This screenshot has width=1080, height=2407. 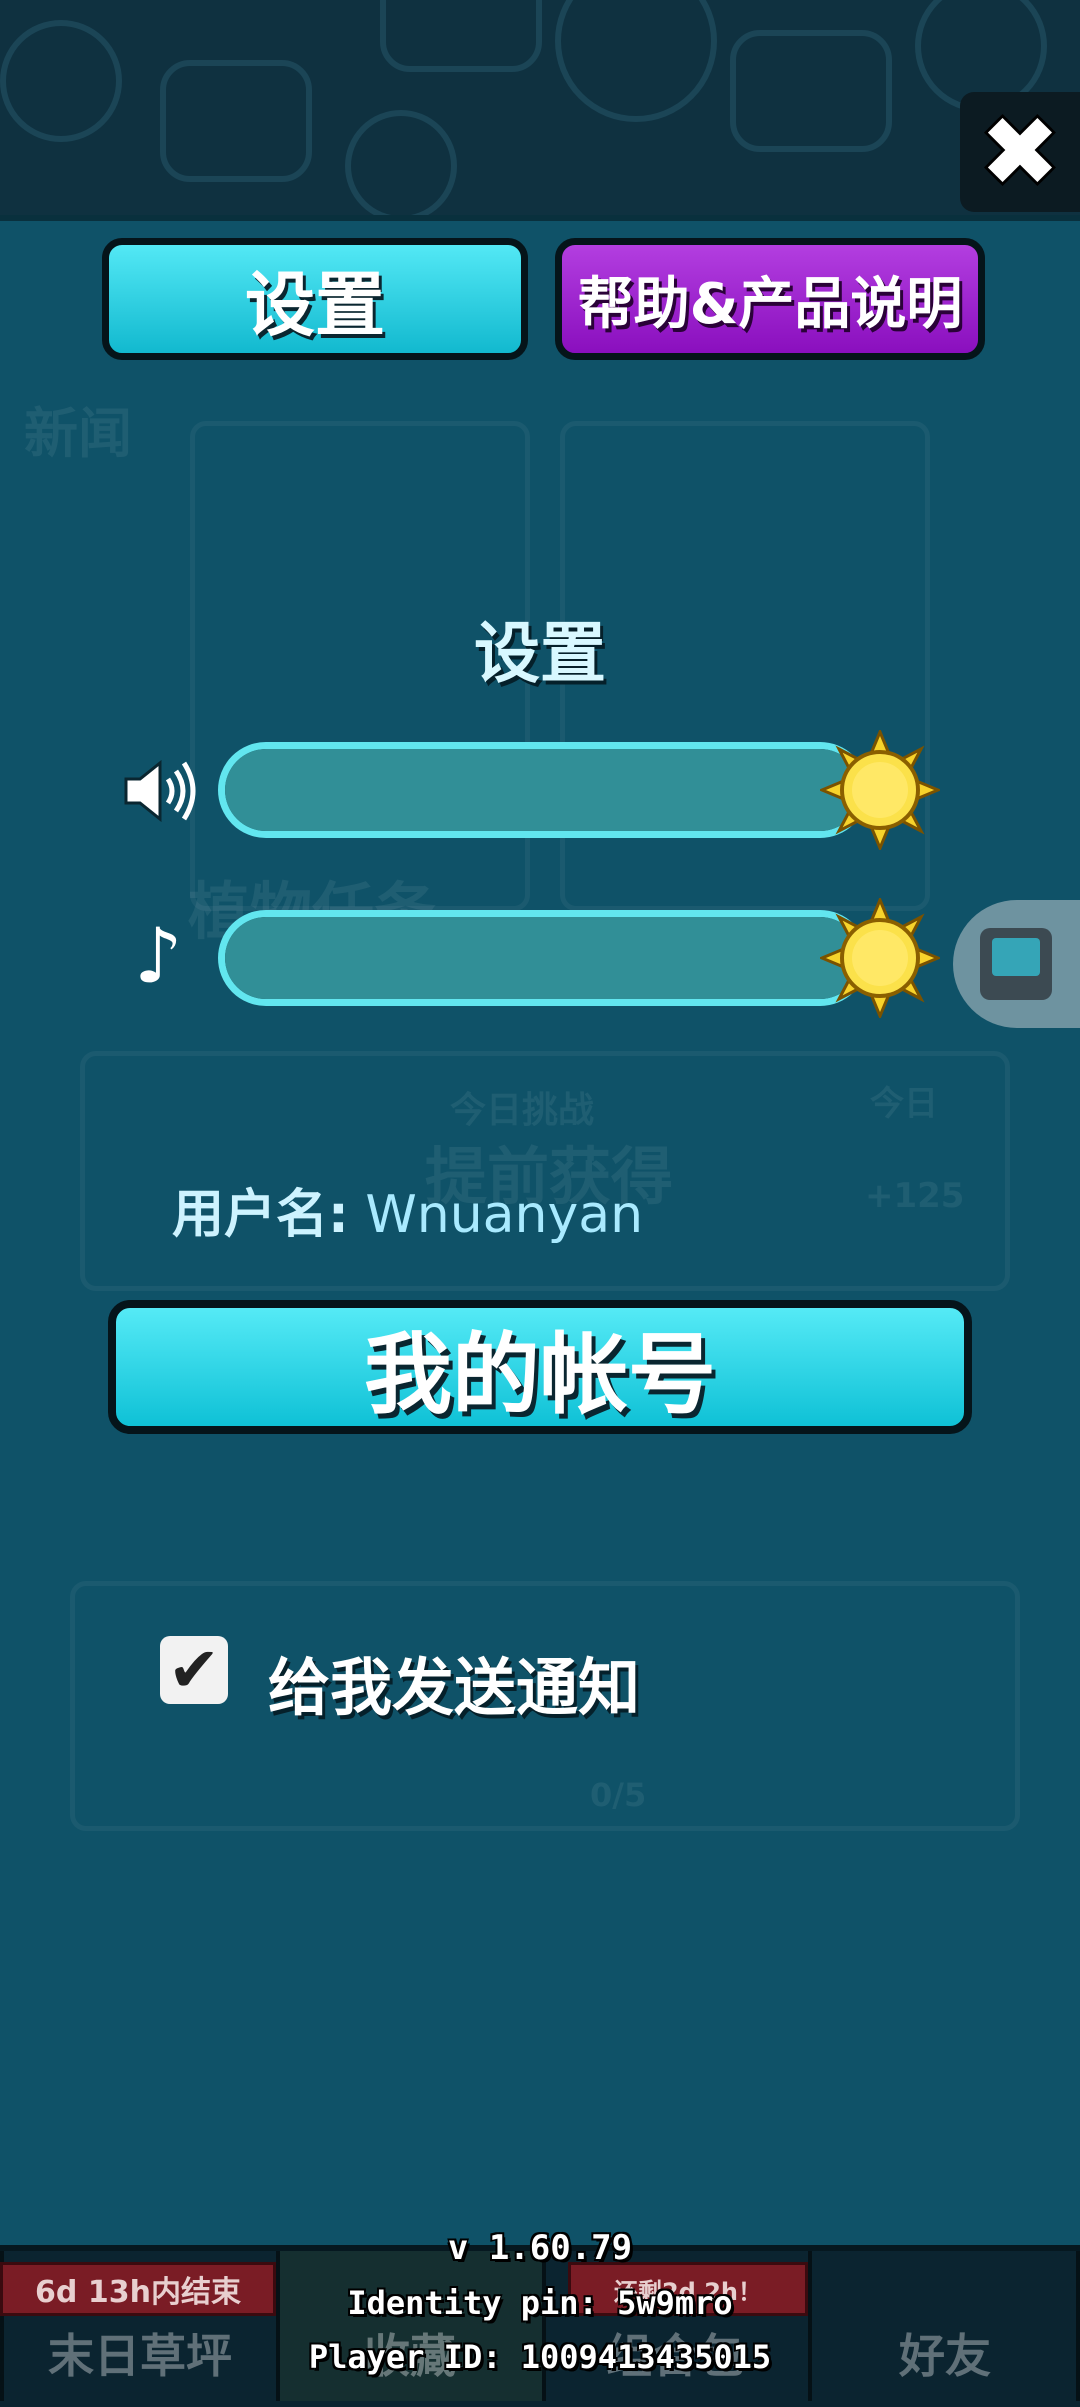 I want to click on notifications-checkbox: ✔, so click(x=194, y=1670).